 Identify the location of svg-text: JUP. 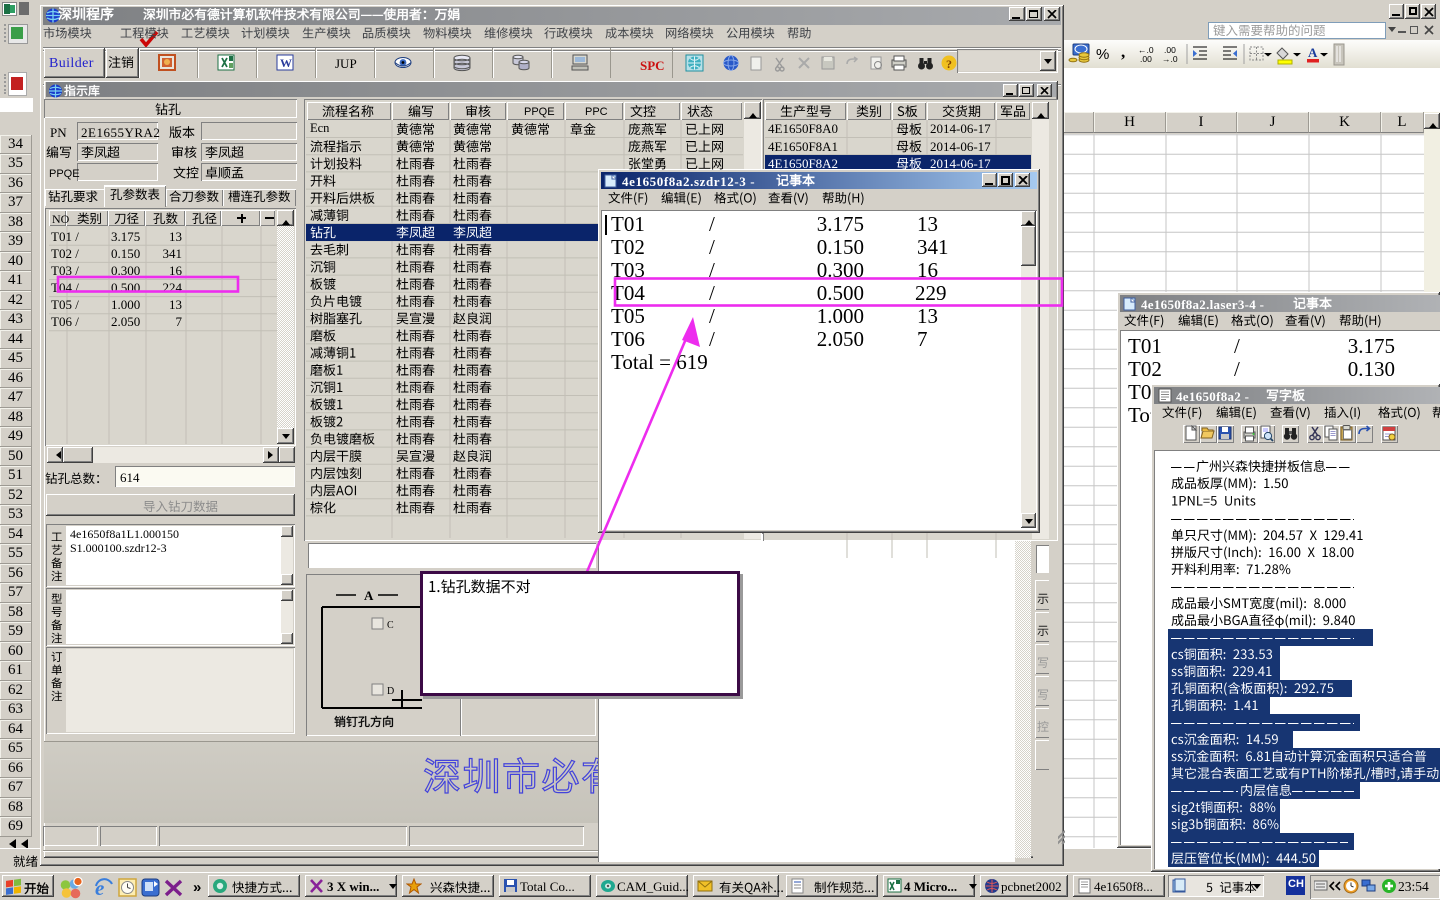
(346, 63).